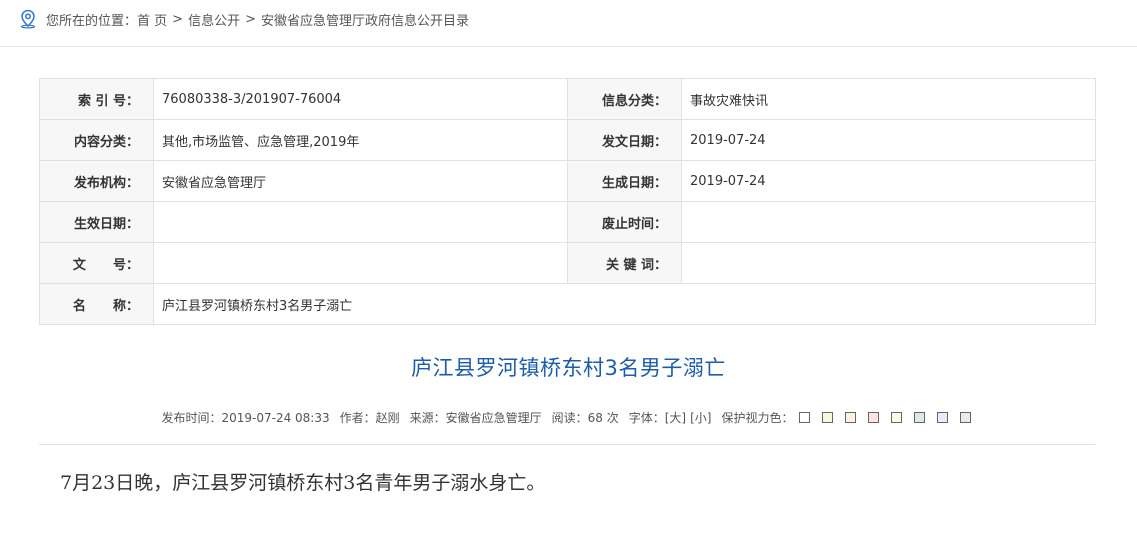 The height and width of the screenshot is (541, 1137). I want to click on document-number-value, so click(360, 263).